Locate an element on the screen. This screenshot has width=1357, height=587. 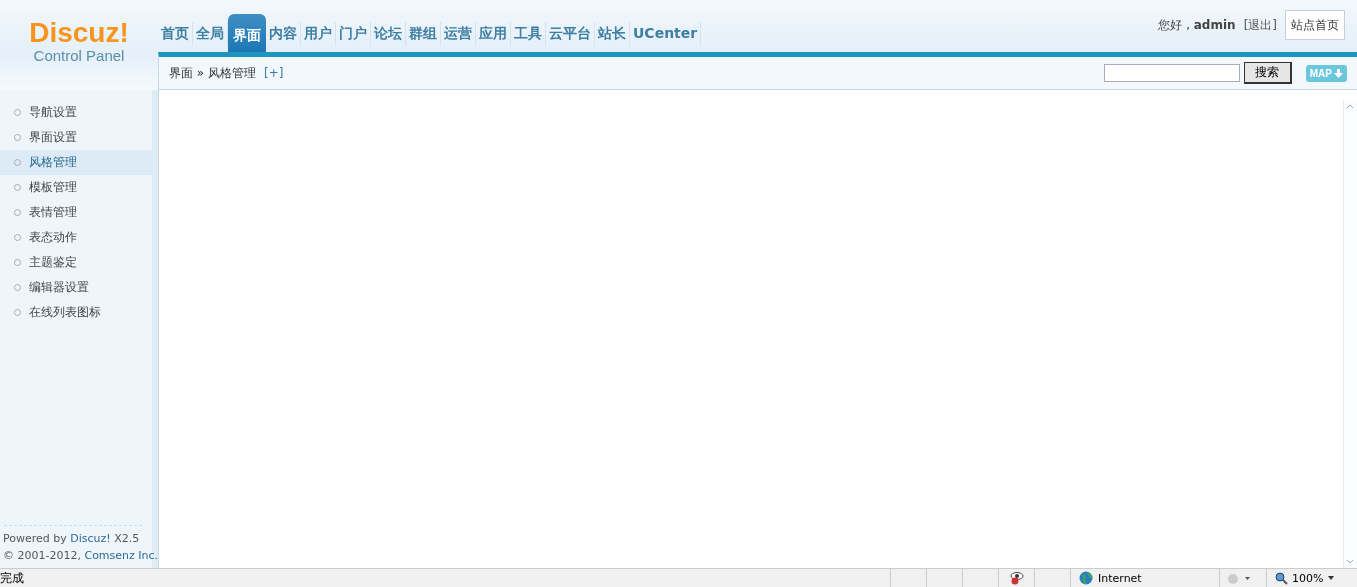
privacy-eye-icon is located at coordinates (1016, 578).